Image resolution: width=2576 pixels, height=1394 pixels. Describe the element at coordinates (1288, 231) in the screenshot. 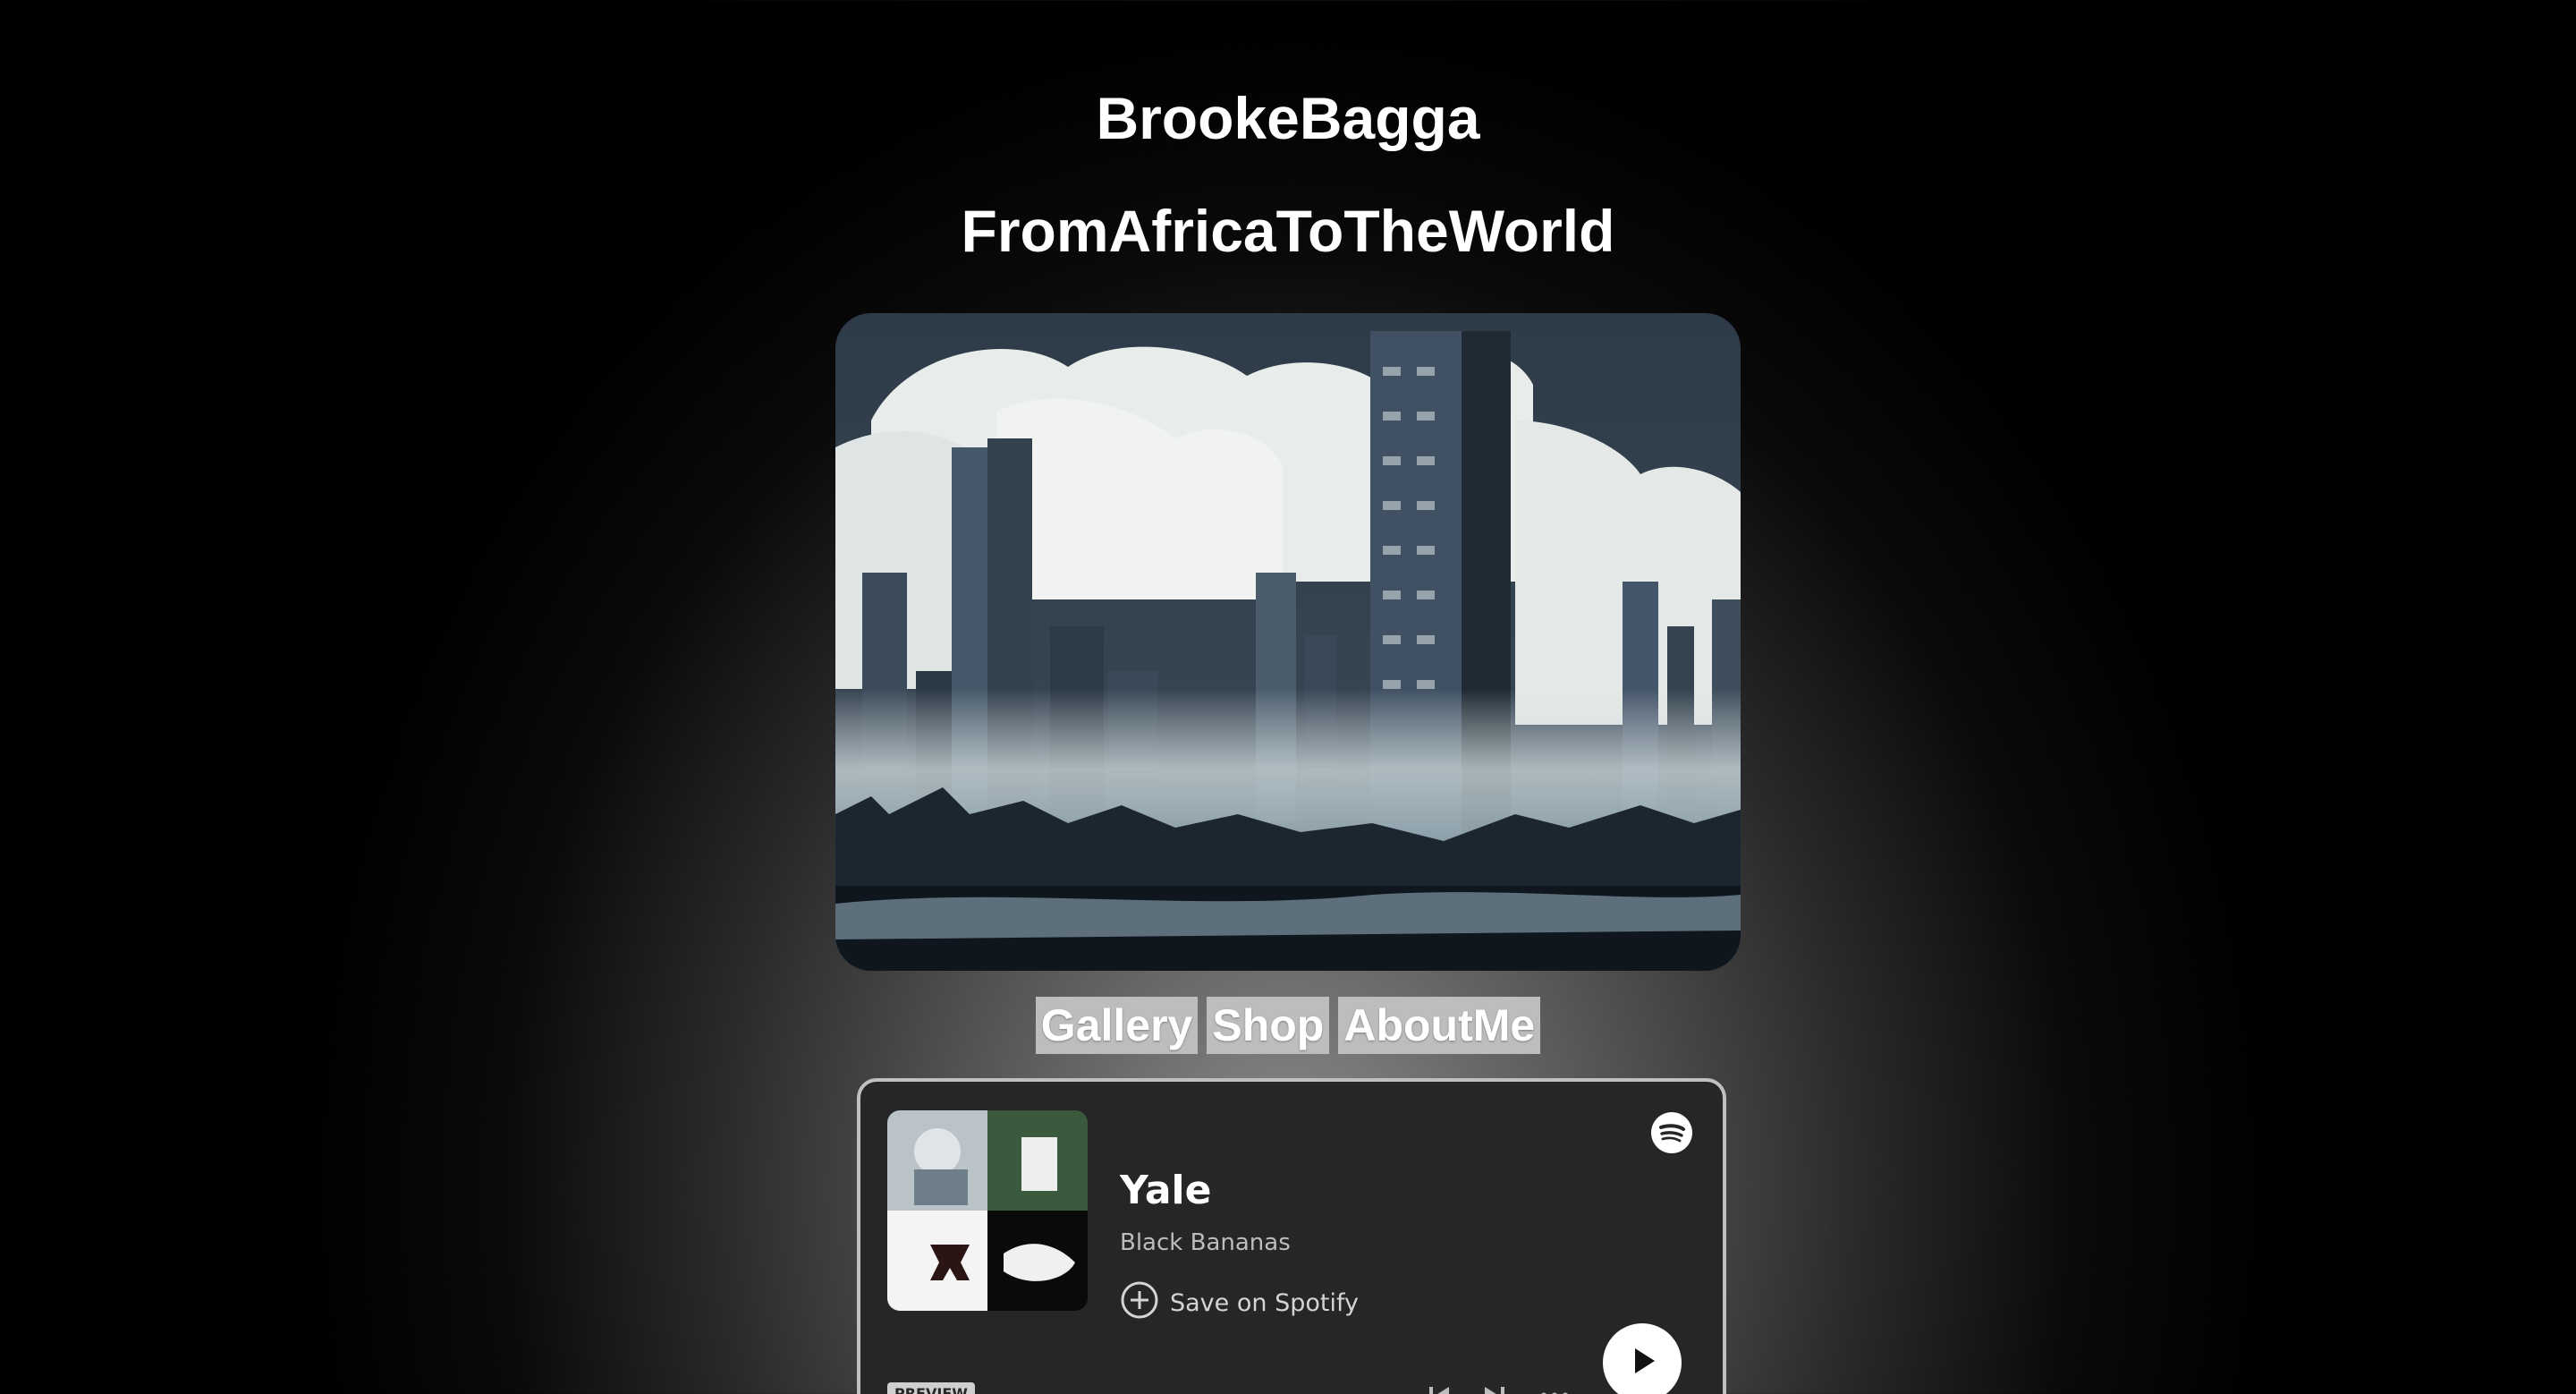

I see `site-subtitle: FromAfricaToTheWorld` at that location.